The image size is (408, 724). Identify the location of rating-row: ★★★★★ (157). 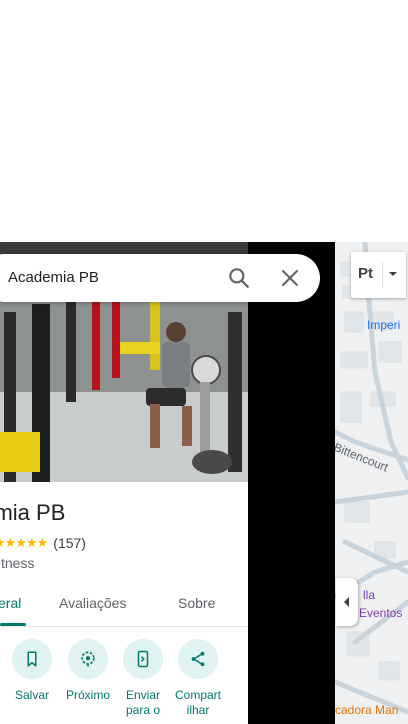
(43, 543).